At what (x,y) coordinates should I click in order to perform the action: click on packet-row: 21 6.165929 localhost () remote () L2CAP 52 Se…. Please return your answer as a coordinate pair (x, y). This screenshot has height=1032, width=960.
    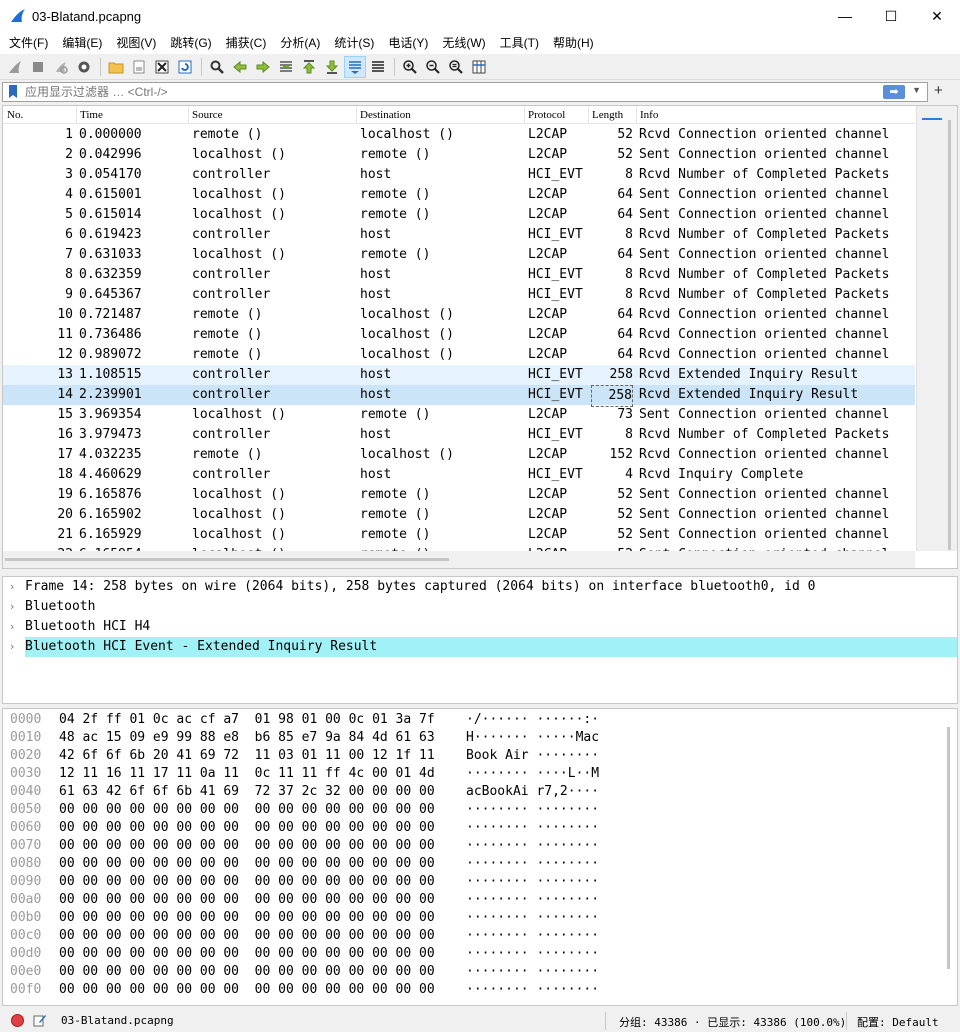
    Looking at the image, I should click on (459, 535).